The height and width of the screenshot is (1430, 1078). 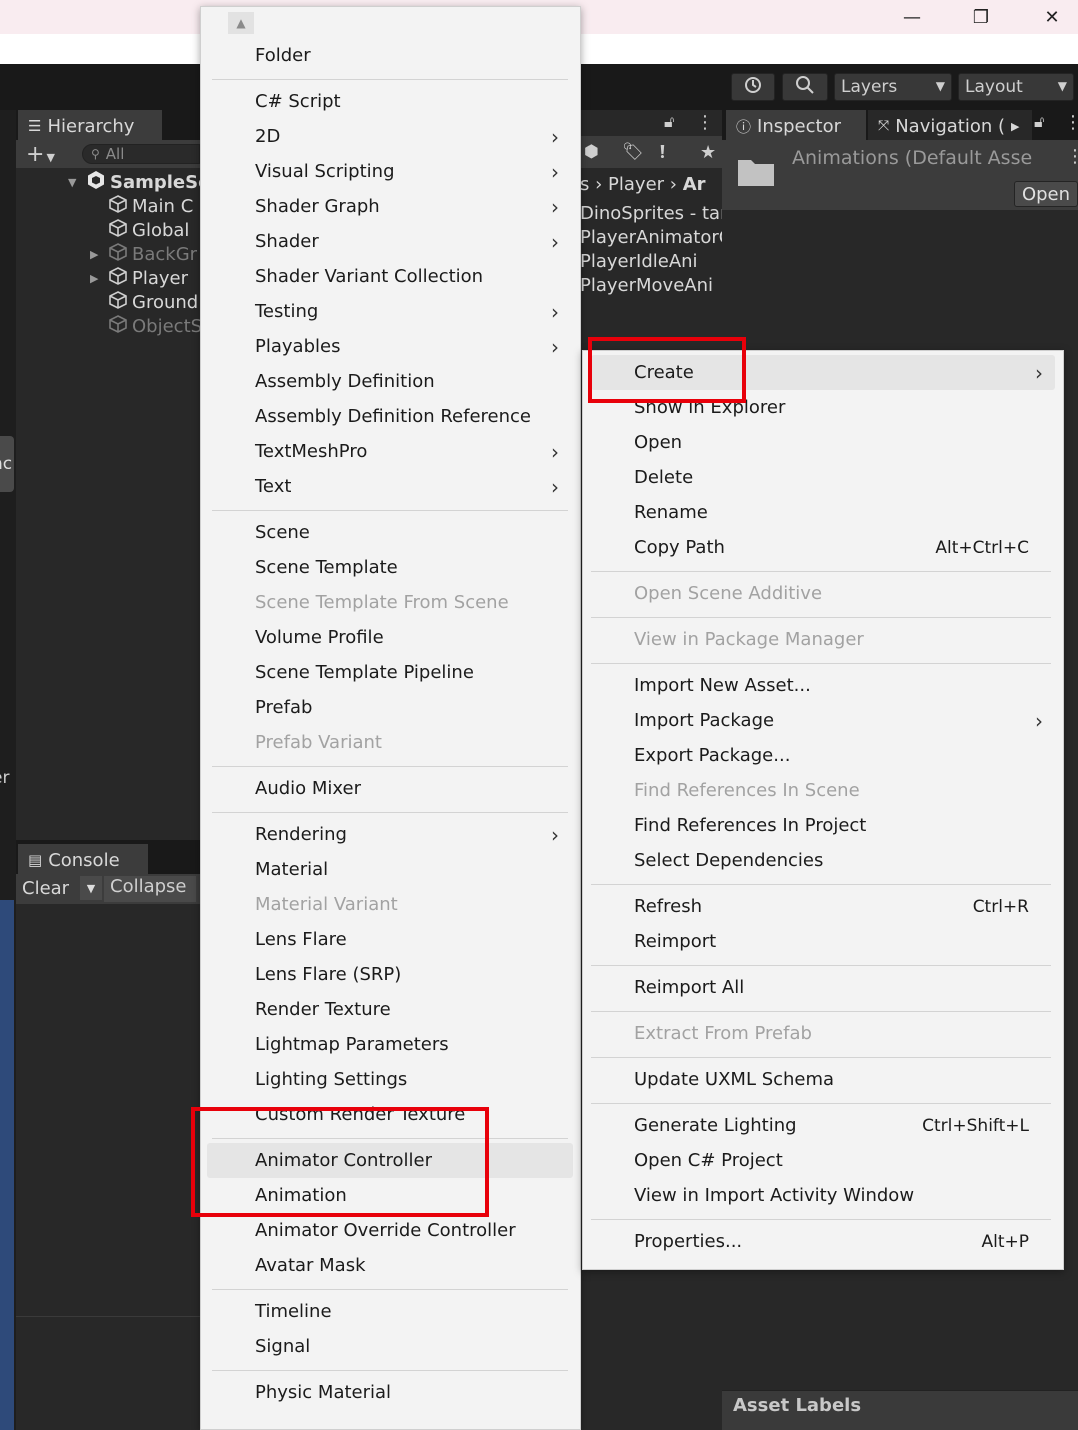 I want to click on maximize-button: ❐, so click(x=981, y=17).